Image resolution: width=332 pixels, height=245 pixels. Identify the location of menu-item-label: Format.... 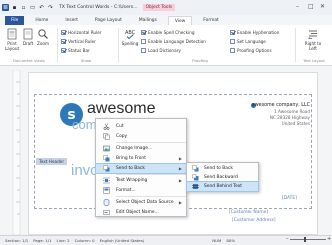
(126, 190).